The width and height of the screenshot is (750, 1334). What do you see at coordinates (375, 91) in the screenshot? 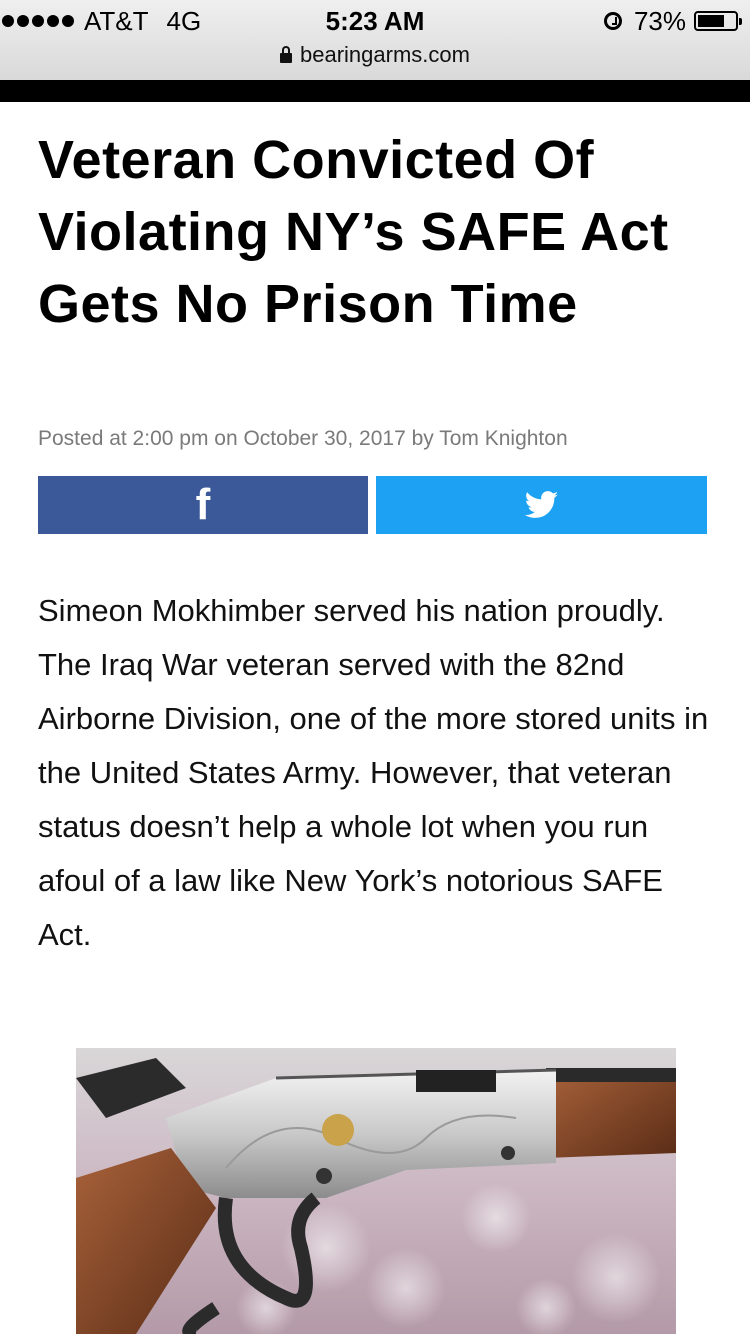
I see `site-header-bar` at bounding box center [375, 91].